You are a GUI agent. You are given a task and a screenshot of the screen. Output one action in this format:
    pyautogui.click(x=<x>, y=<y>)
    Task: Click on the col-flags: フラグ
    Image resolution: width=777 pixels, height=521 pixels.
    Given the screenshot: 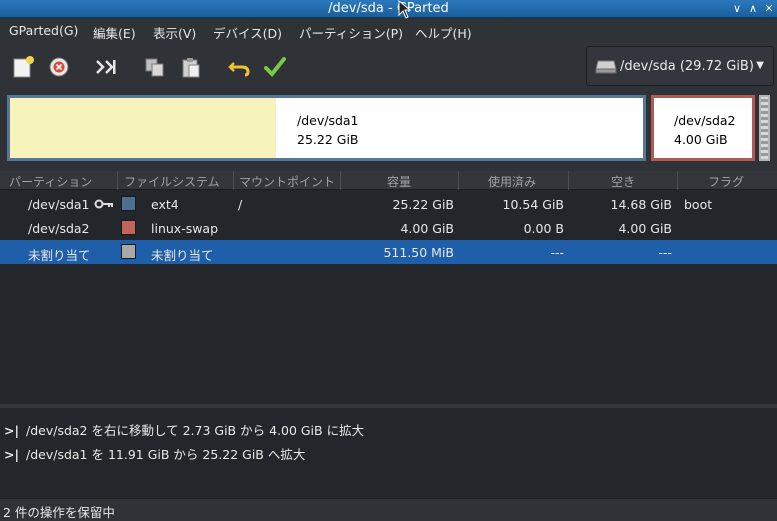 What is the action you would take?
    pyautogui.click(x=726, y=181)
    